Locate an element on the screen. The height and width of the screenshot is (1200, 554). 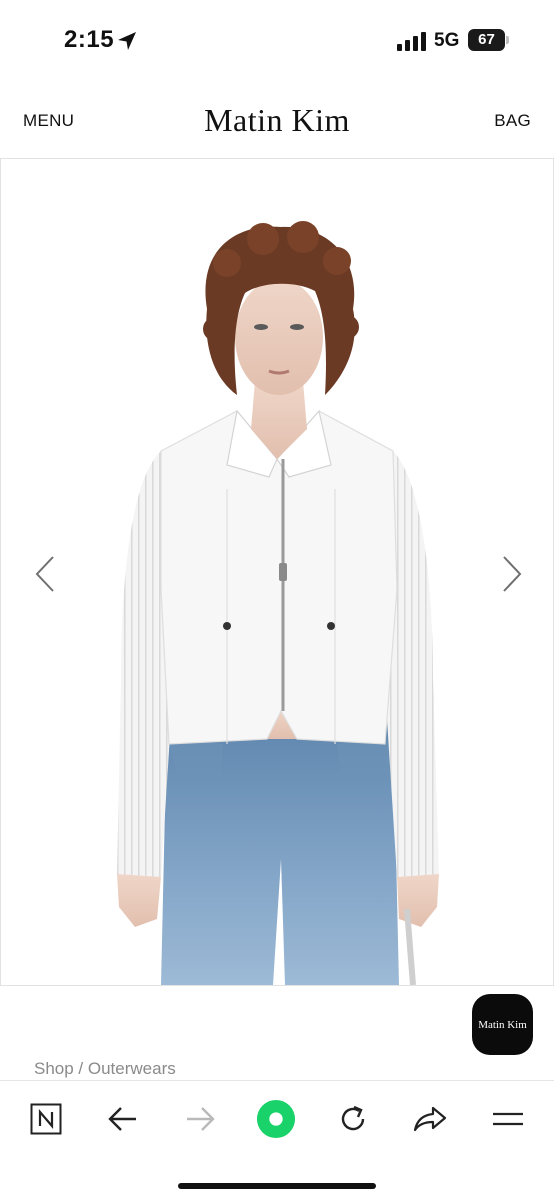
location-arrow-icon is located at coordinates (127, 41).